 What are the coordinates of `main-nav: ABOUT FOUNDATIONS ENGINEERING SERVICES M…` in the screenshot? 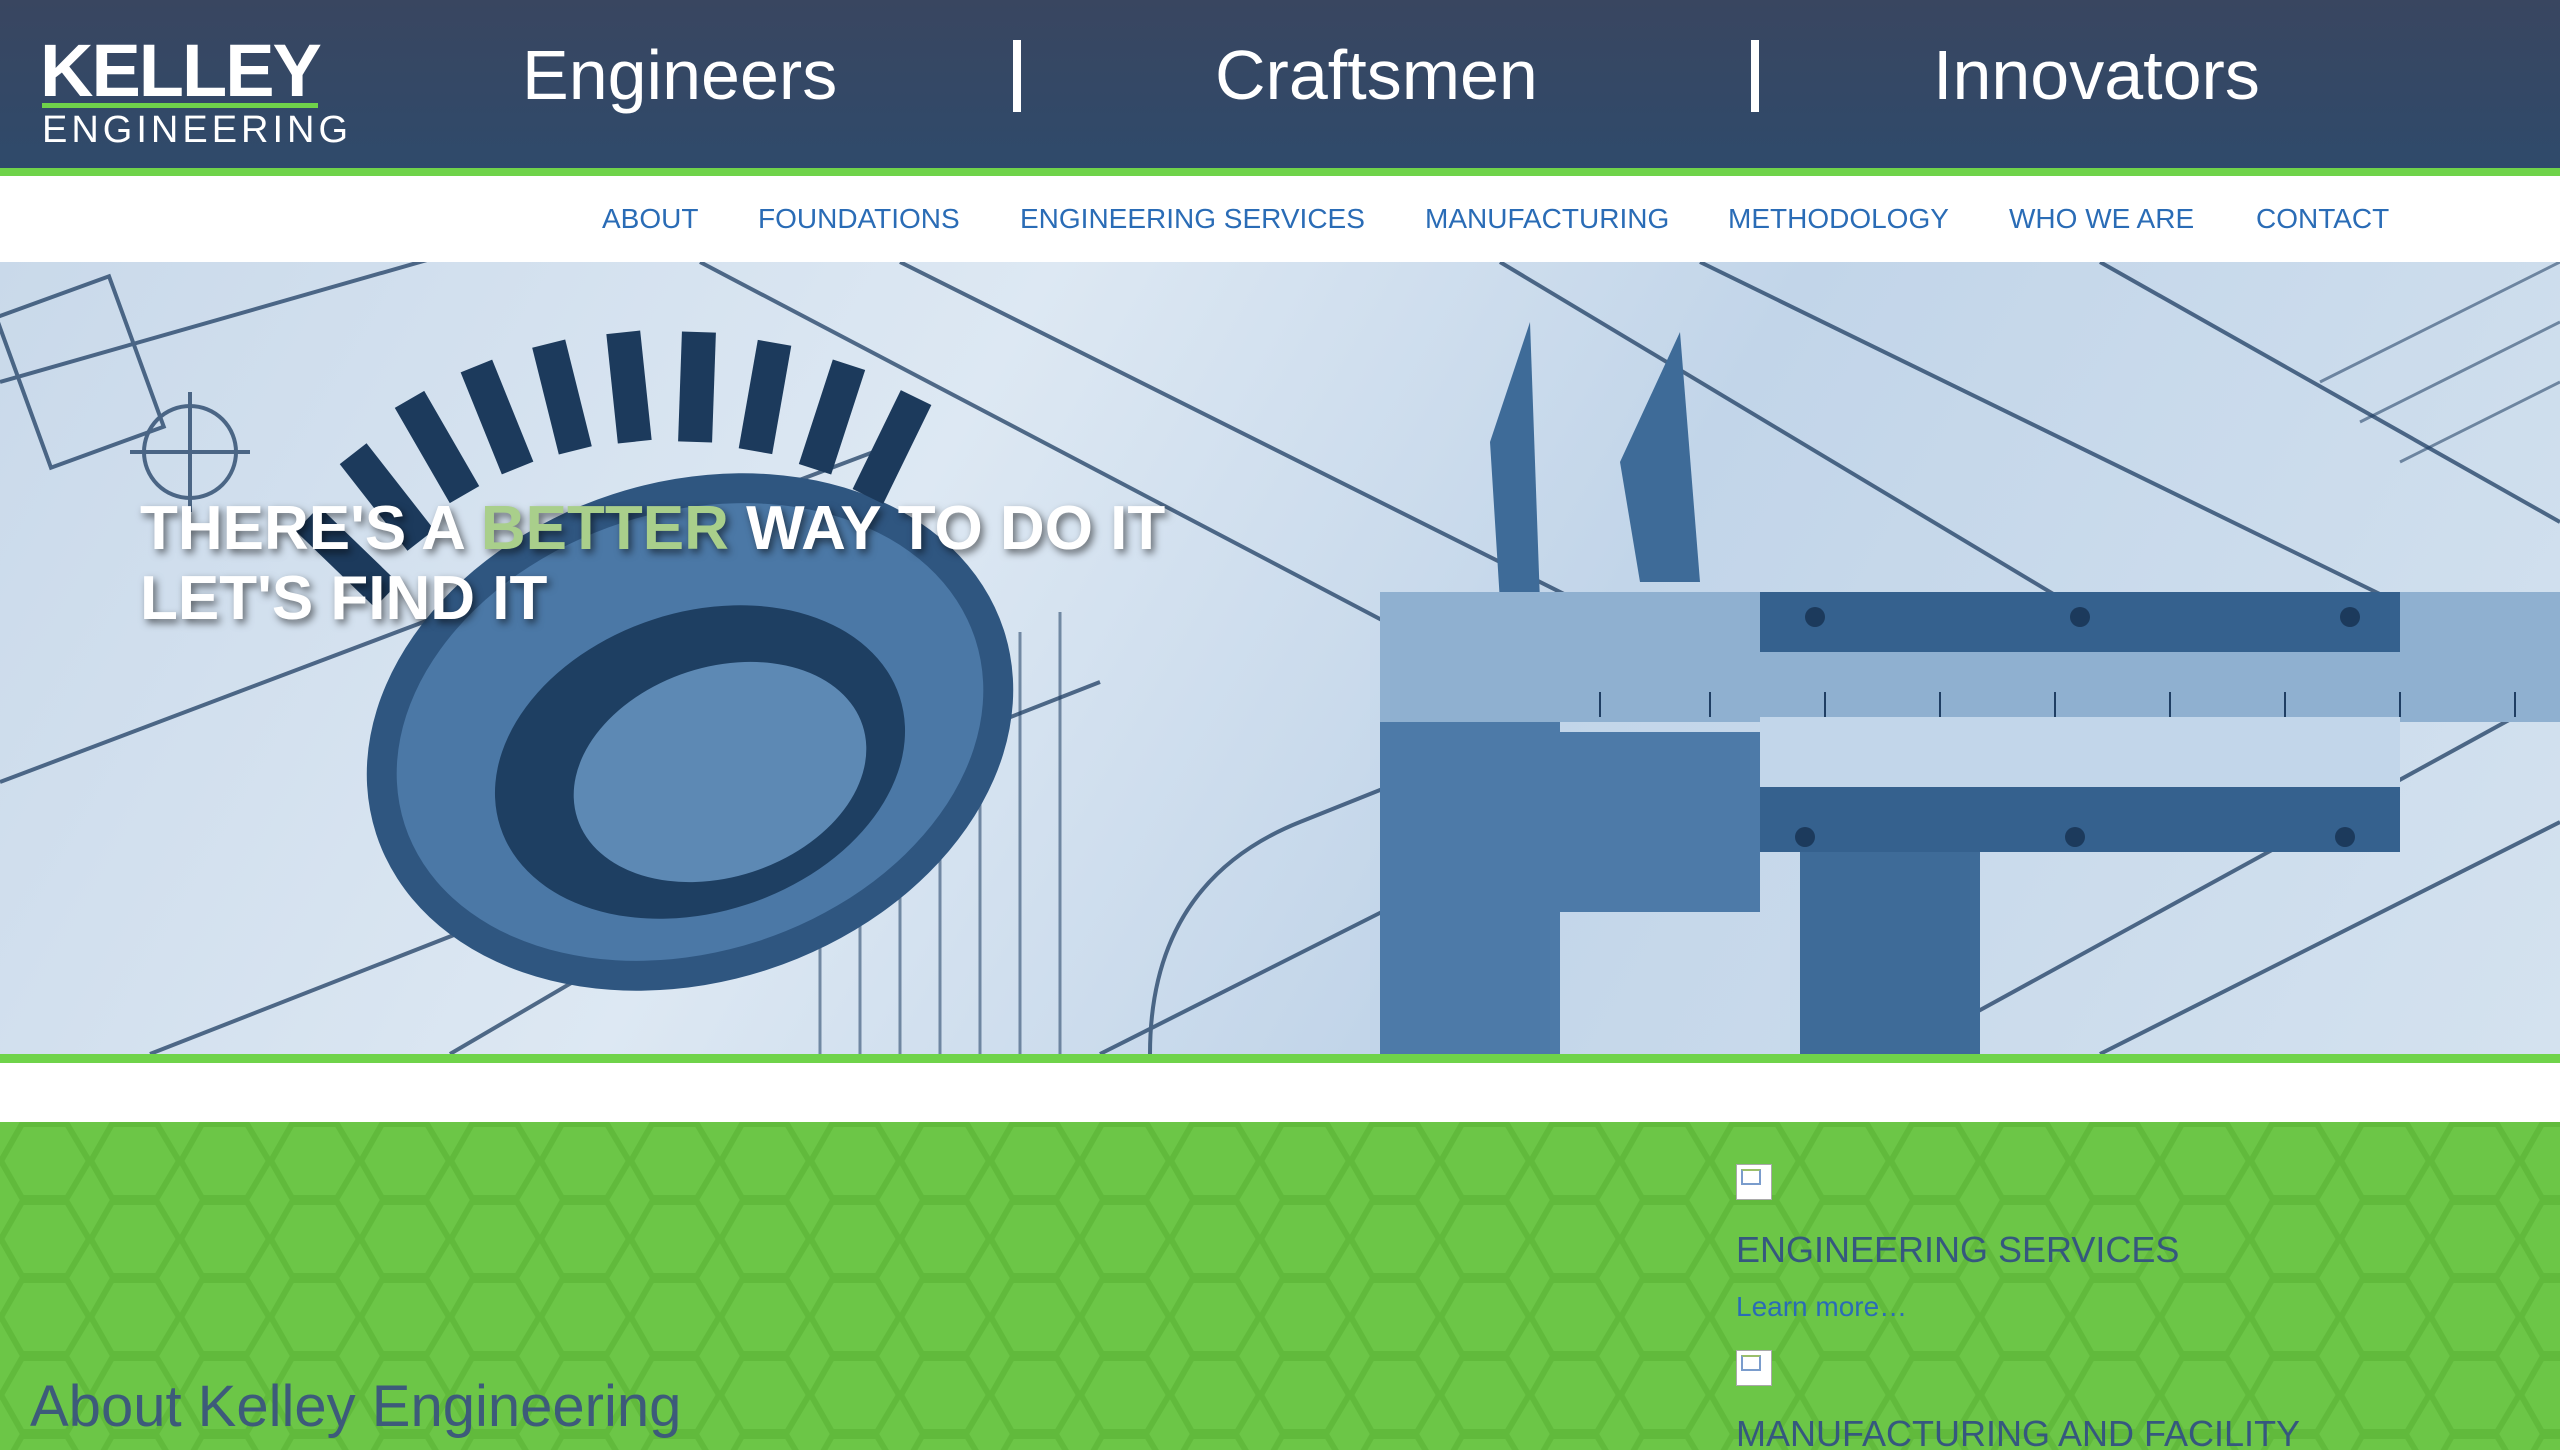 It's located at (1280, 219).